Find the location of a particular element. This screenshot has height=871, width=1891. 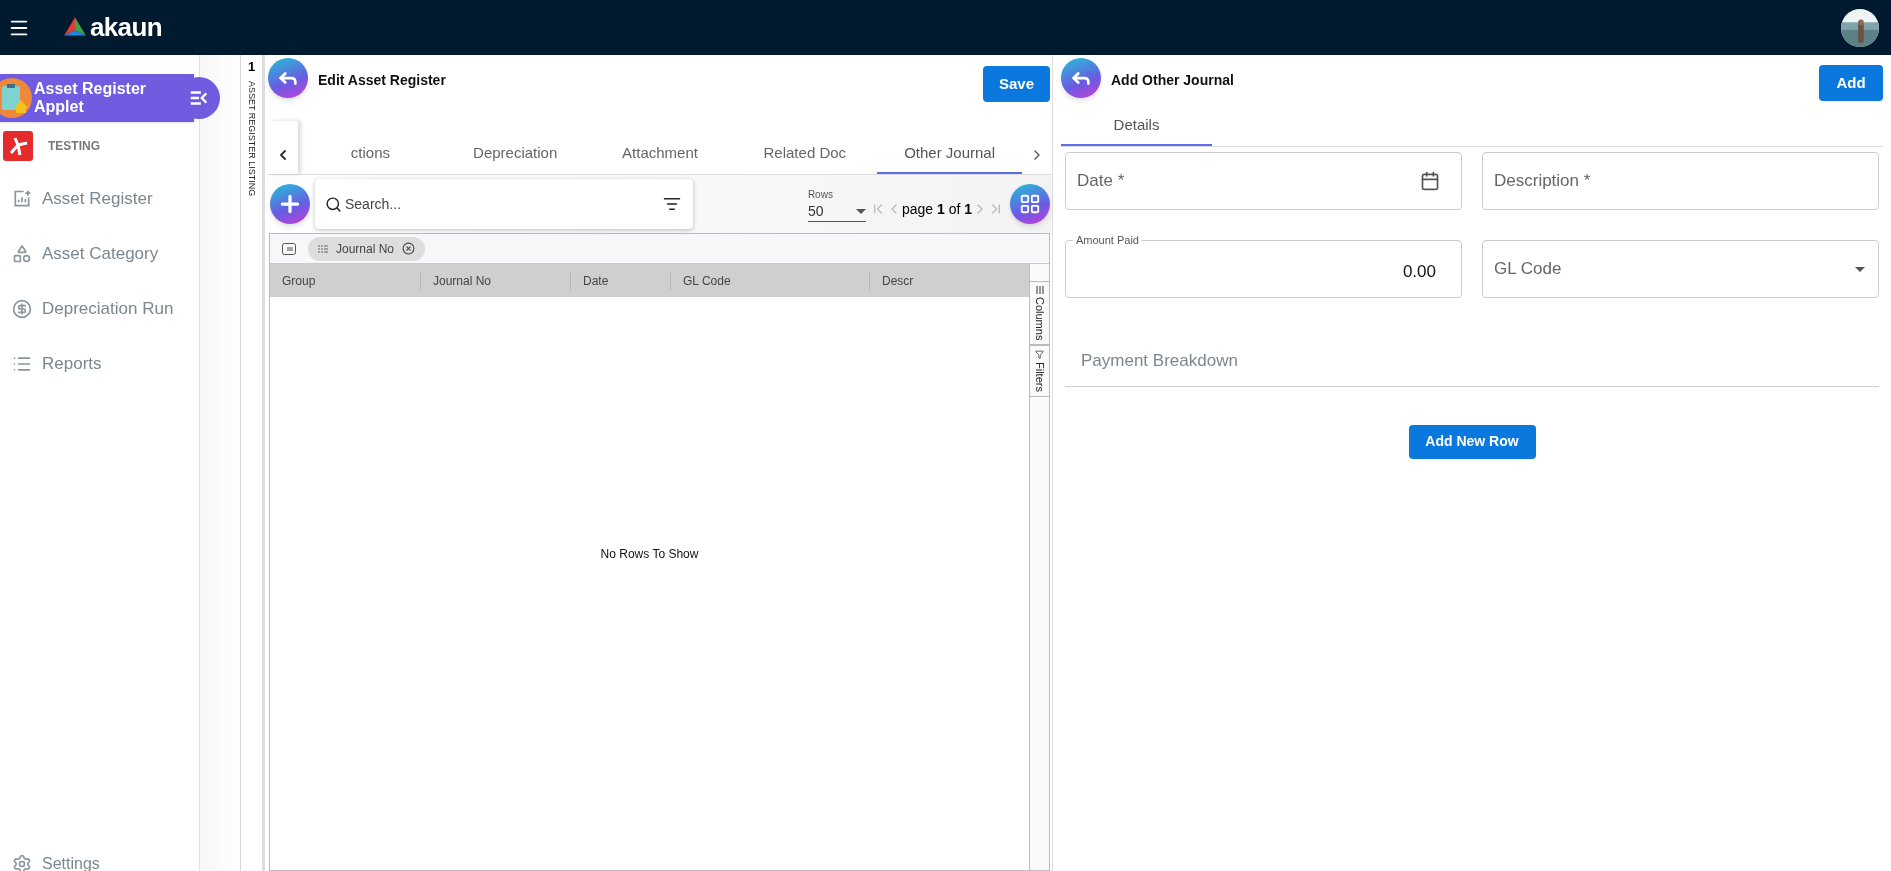

rows-label: Rows is located at coordinates (820, 194).